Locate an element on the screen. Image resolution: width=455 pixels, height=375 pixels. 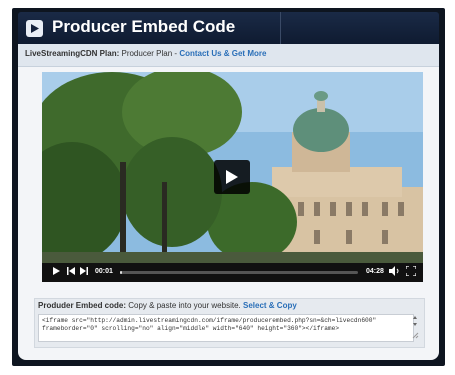
progress-bar is located at coordinates (239, 272).